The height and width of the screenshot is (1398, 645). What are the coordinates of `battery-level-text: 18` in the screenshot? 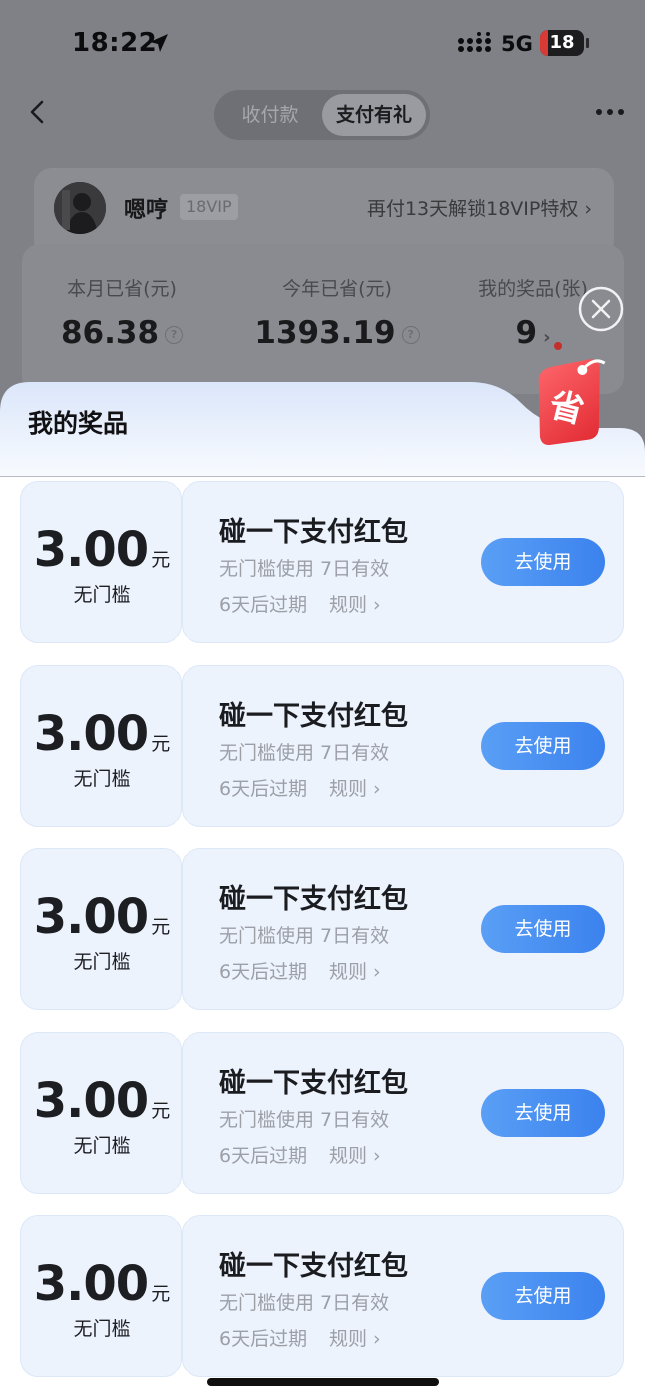 It's located at (562, 42).